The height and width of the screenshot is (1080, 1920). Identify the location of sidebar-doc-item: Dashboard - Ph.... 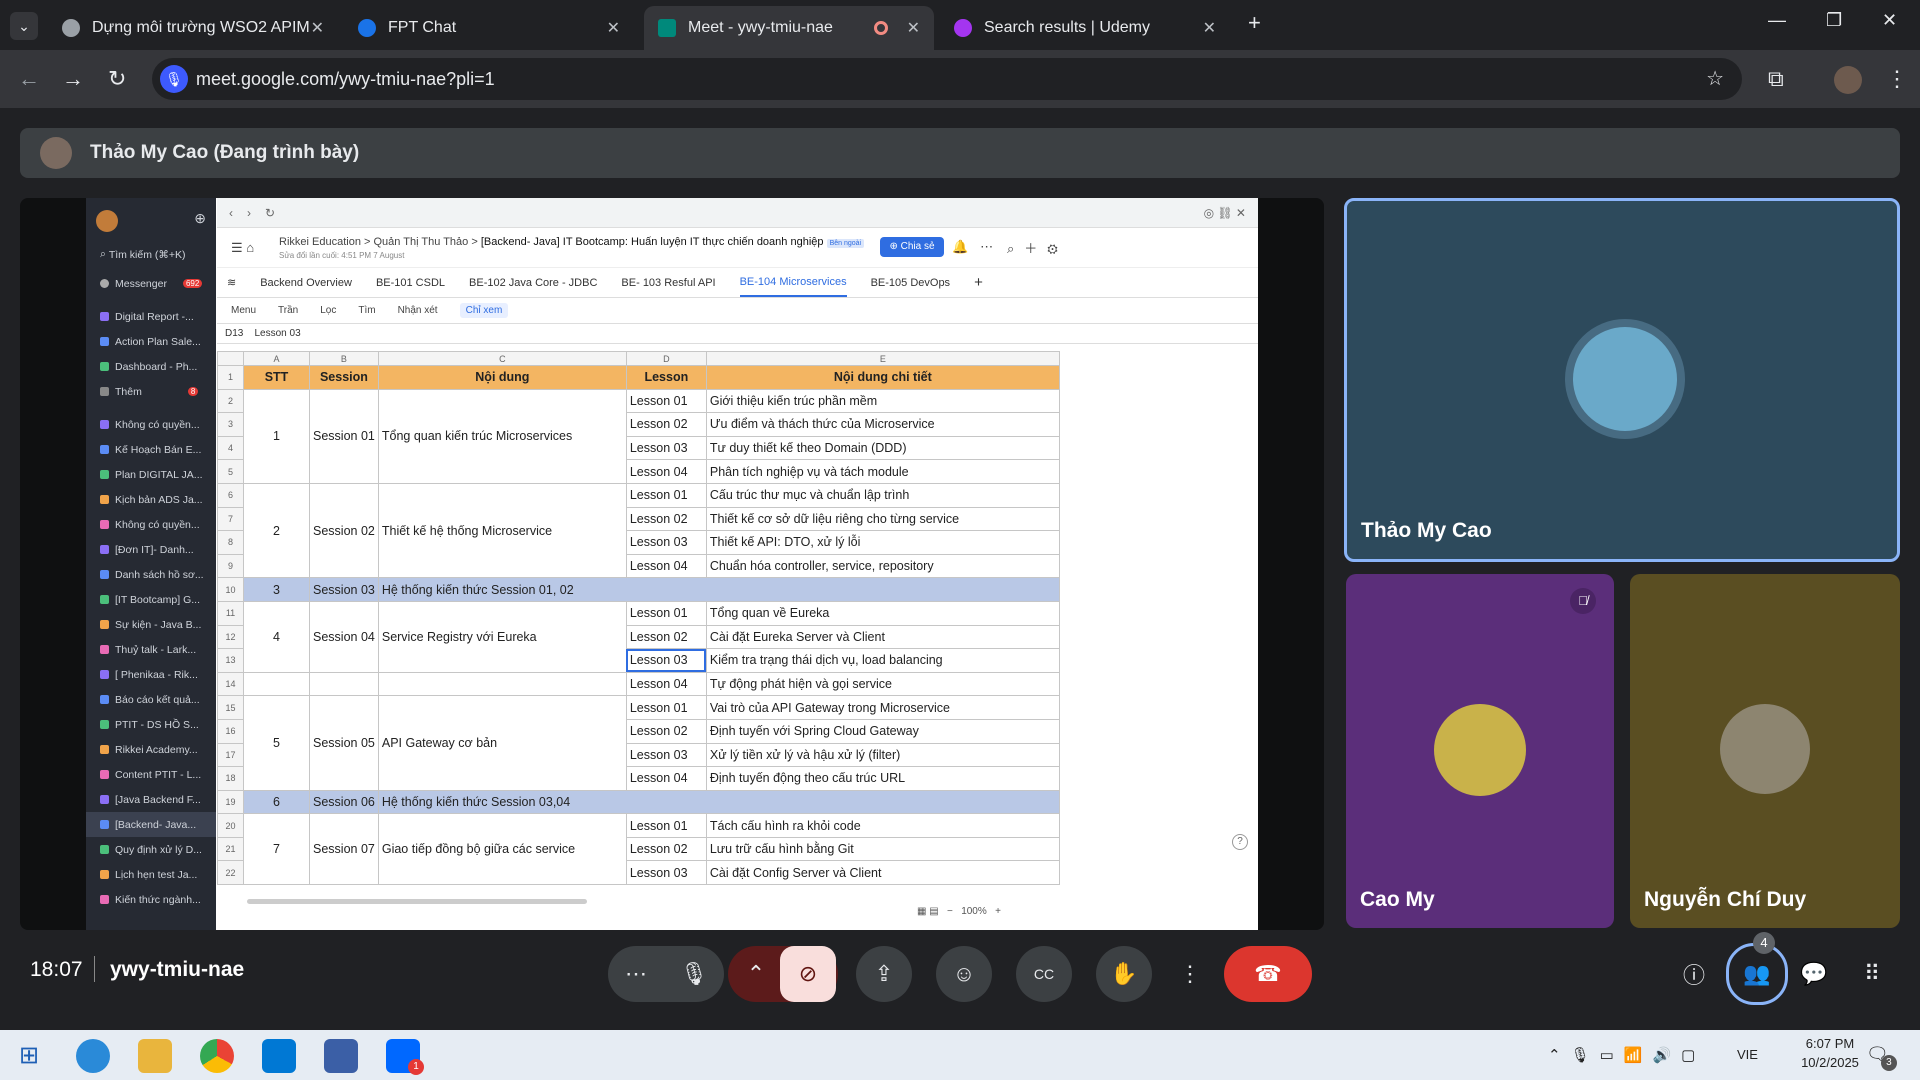
(151, 366).